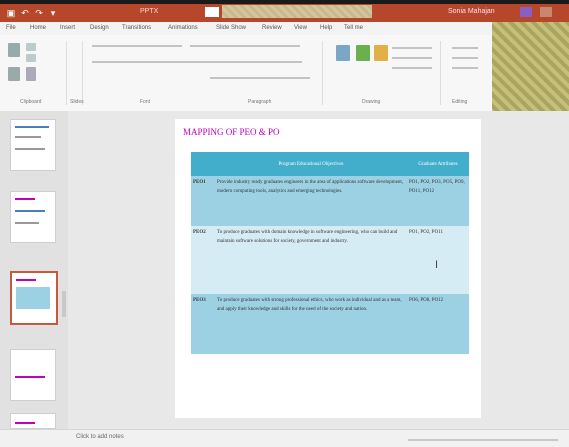 The height and width of the screenshot is (447, 569). Describe the element at coordinates (38, 28) in the screenshot. I see `tab-home: Home` at that location.